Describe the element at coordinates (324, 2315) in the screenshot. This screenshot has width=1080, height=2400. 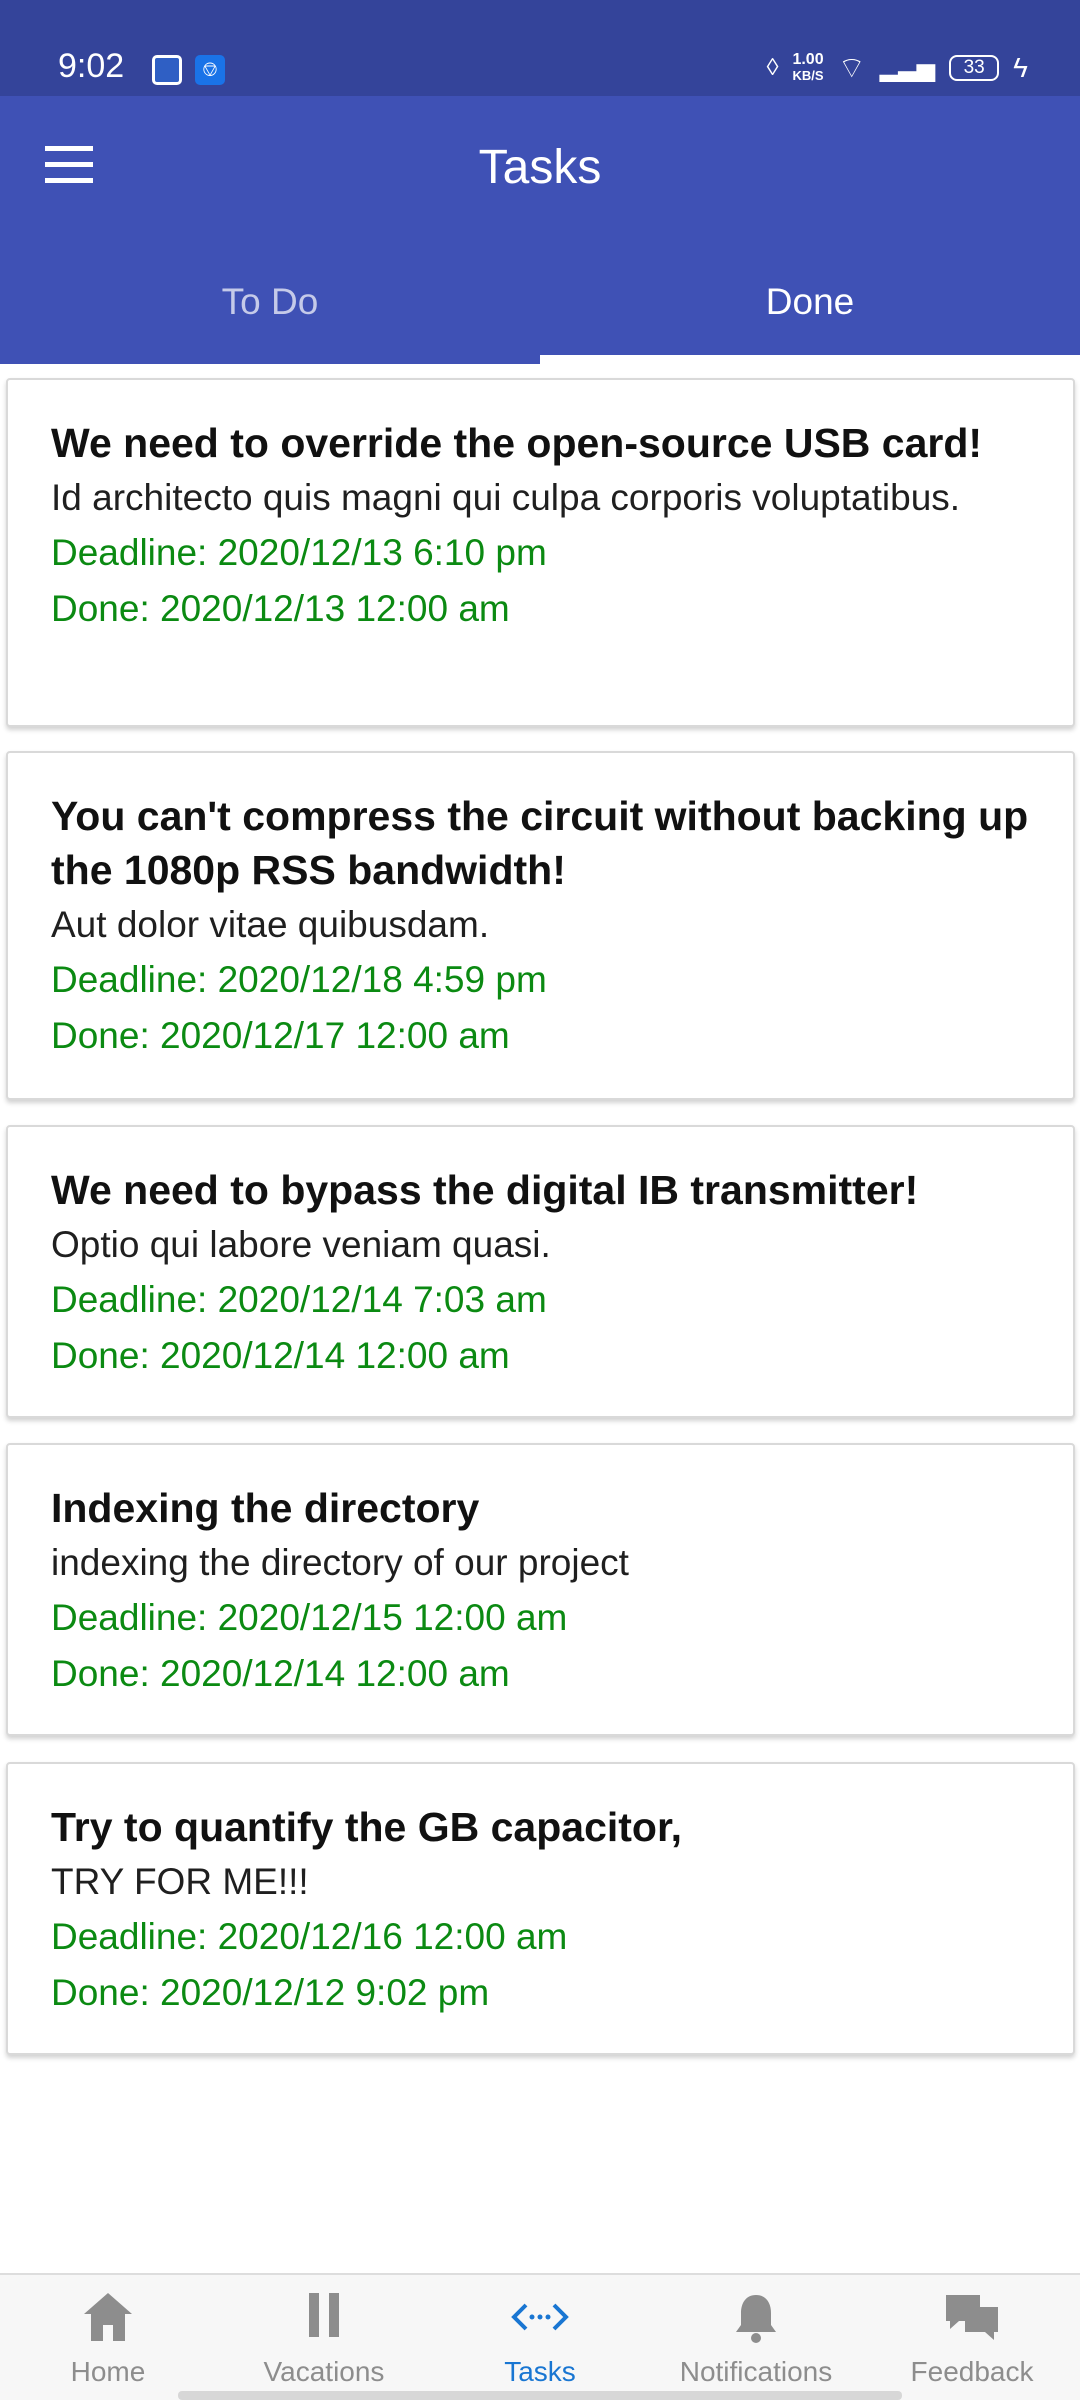
I see `pause-icon` at that location.